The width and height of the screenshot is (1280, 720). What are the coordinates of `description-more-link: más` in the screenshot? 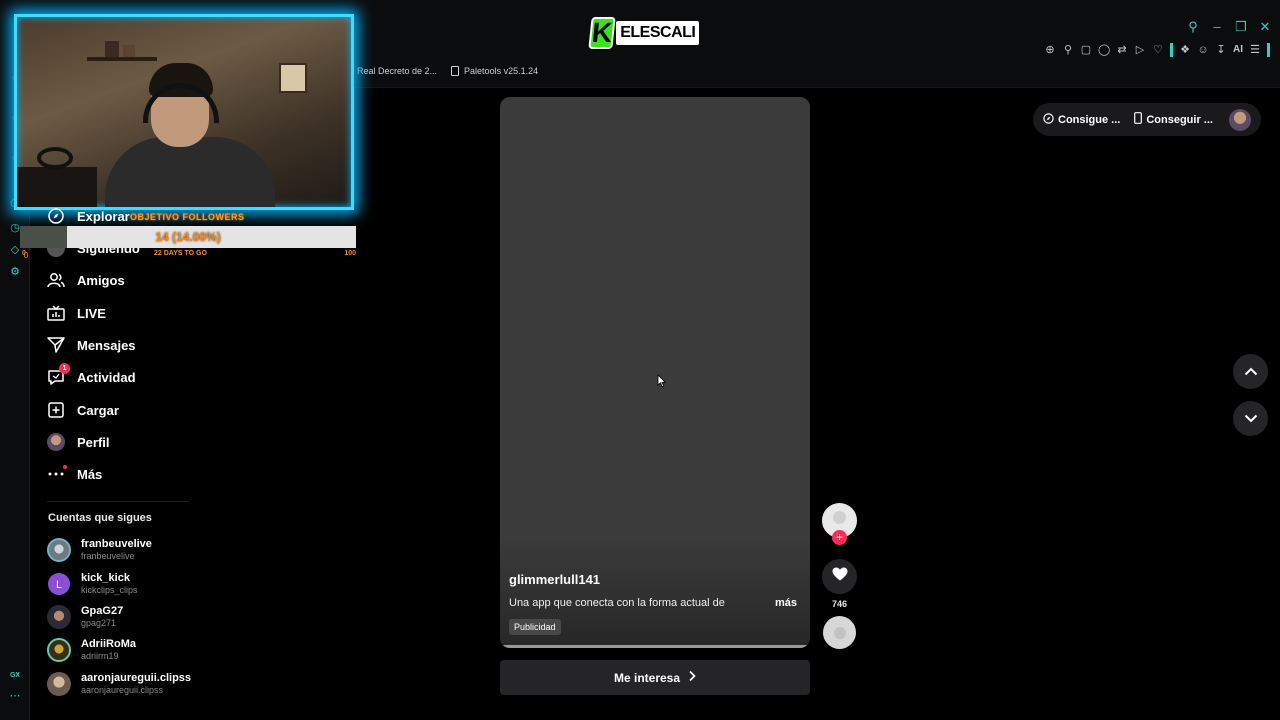 It's located at (786, 603).